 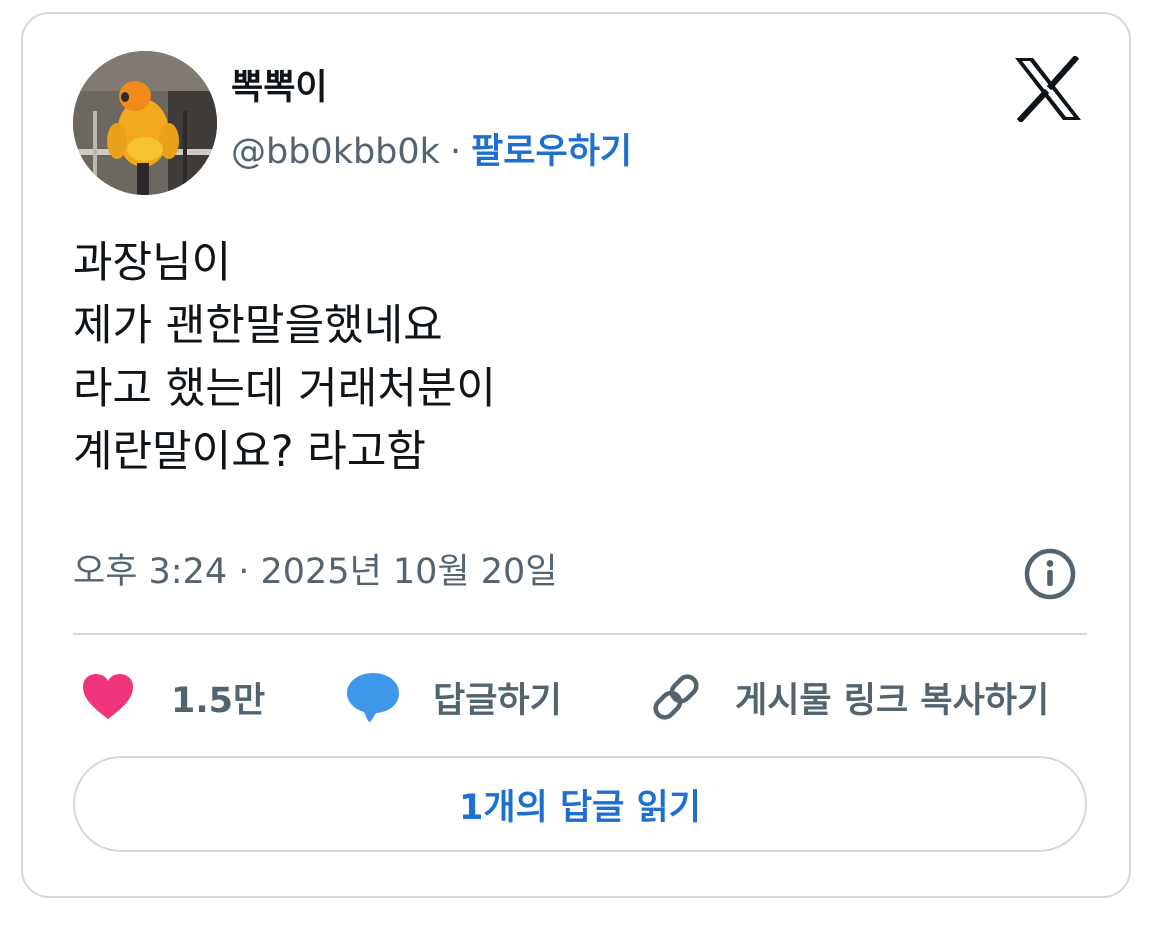 What do you see at coordinates (152, 263) in the screenshot?
I see `tweet-text-line: 과장님이` at bounding box center [152, 263].